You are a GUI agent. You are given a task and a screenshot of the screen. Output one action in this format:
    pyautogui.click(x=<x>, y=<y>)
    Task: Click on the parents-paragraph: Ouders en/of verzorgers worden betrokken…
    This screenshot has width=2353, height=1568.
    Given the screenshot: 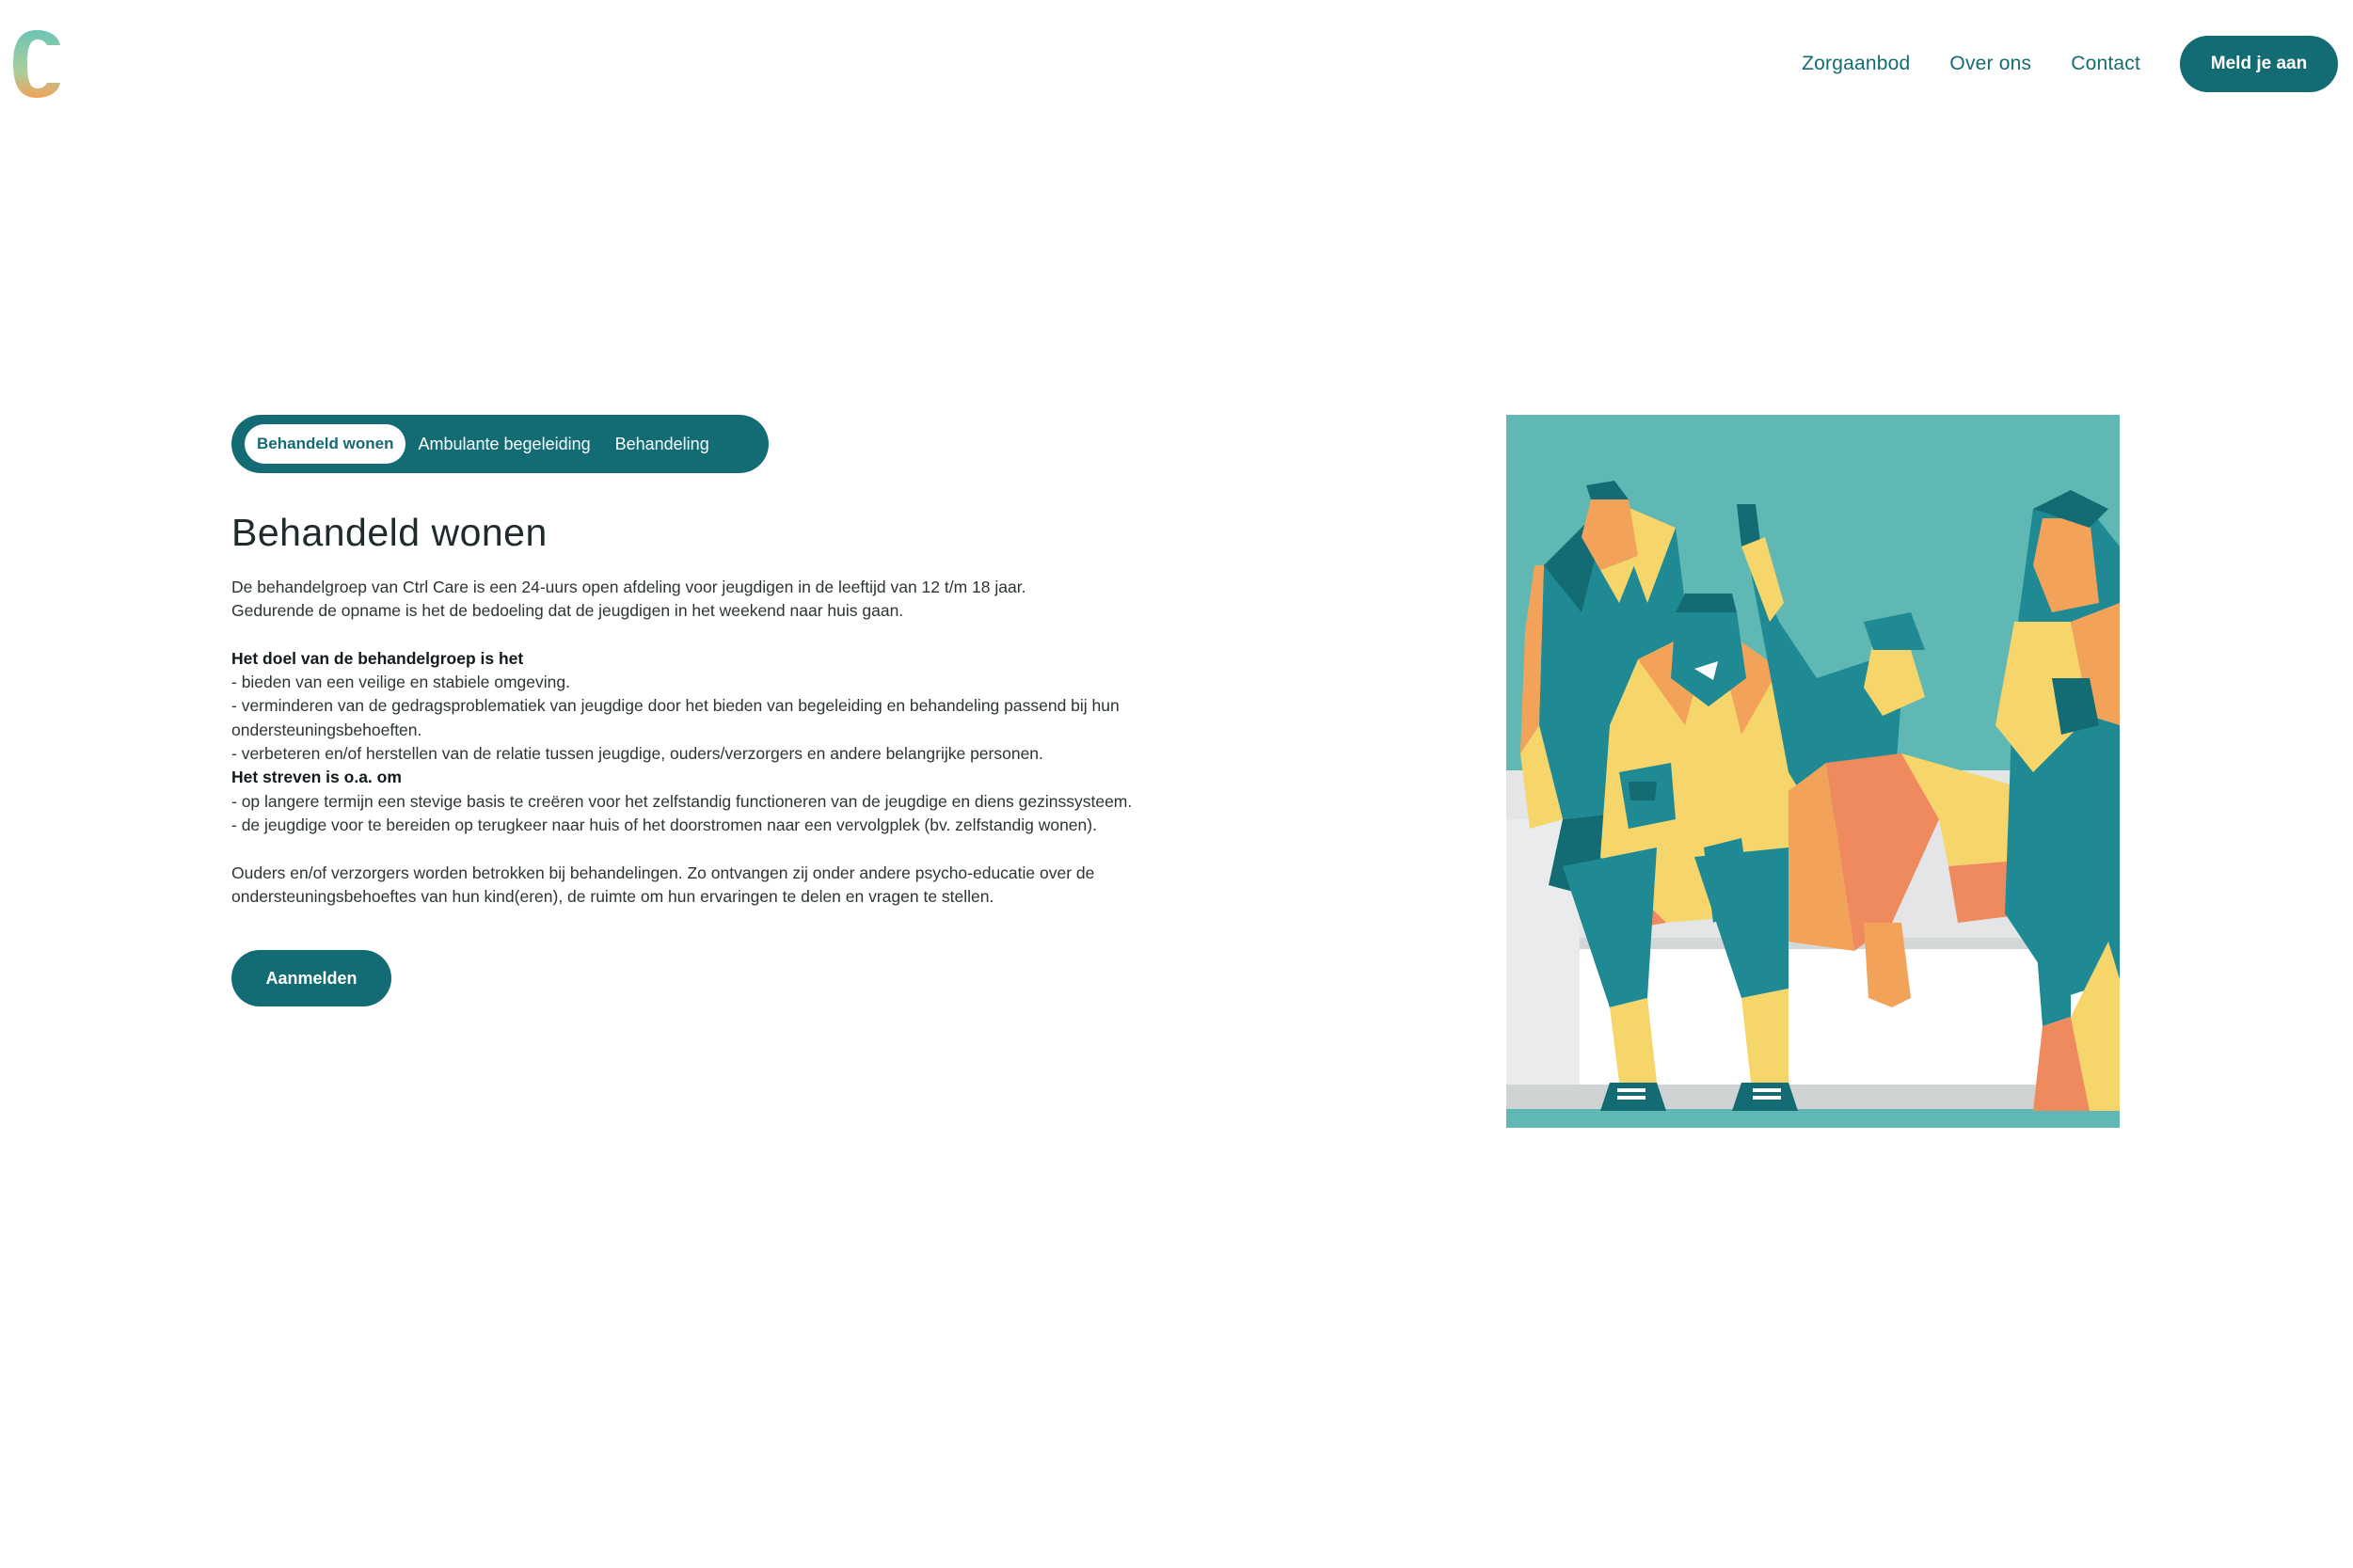 What is the action you would take?
    pyautogui.click(x=663, y=884)
    